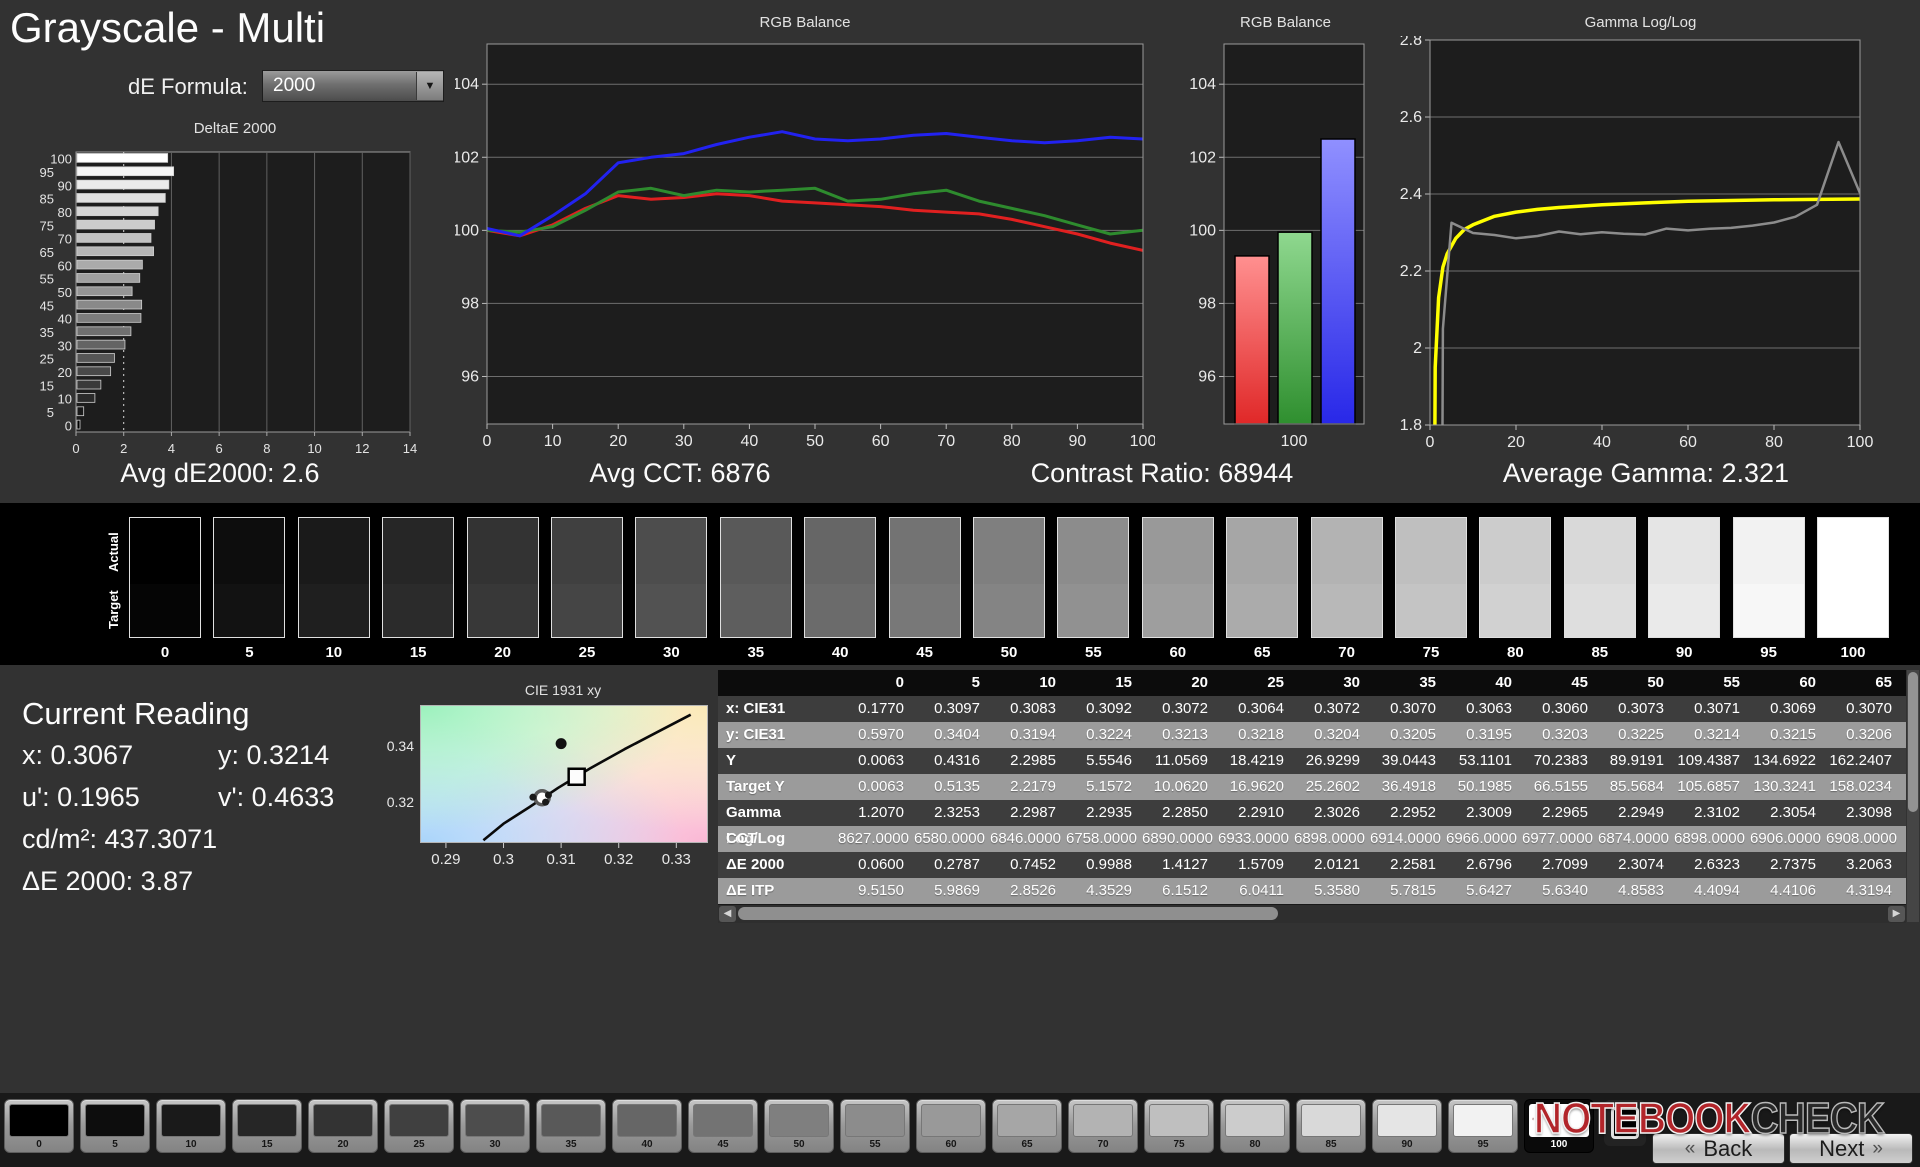 This screenshot has width=1920, height=1167. Describe the element at coordinates (957, 708) in the screenshot. I see `table-cell: 0.3097` at that location.